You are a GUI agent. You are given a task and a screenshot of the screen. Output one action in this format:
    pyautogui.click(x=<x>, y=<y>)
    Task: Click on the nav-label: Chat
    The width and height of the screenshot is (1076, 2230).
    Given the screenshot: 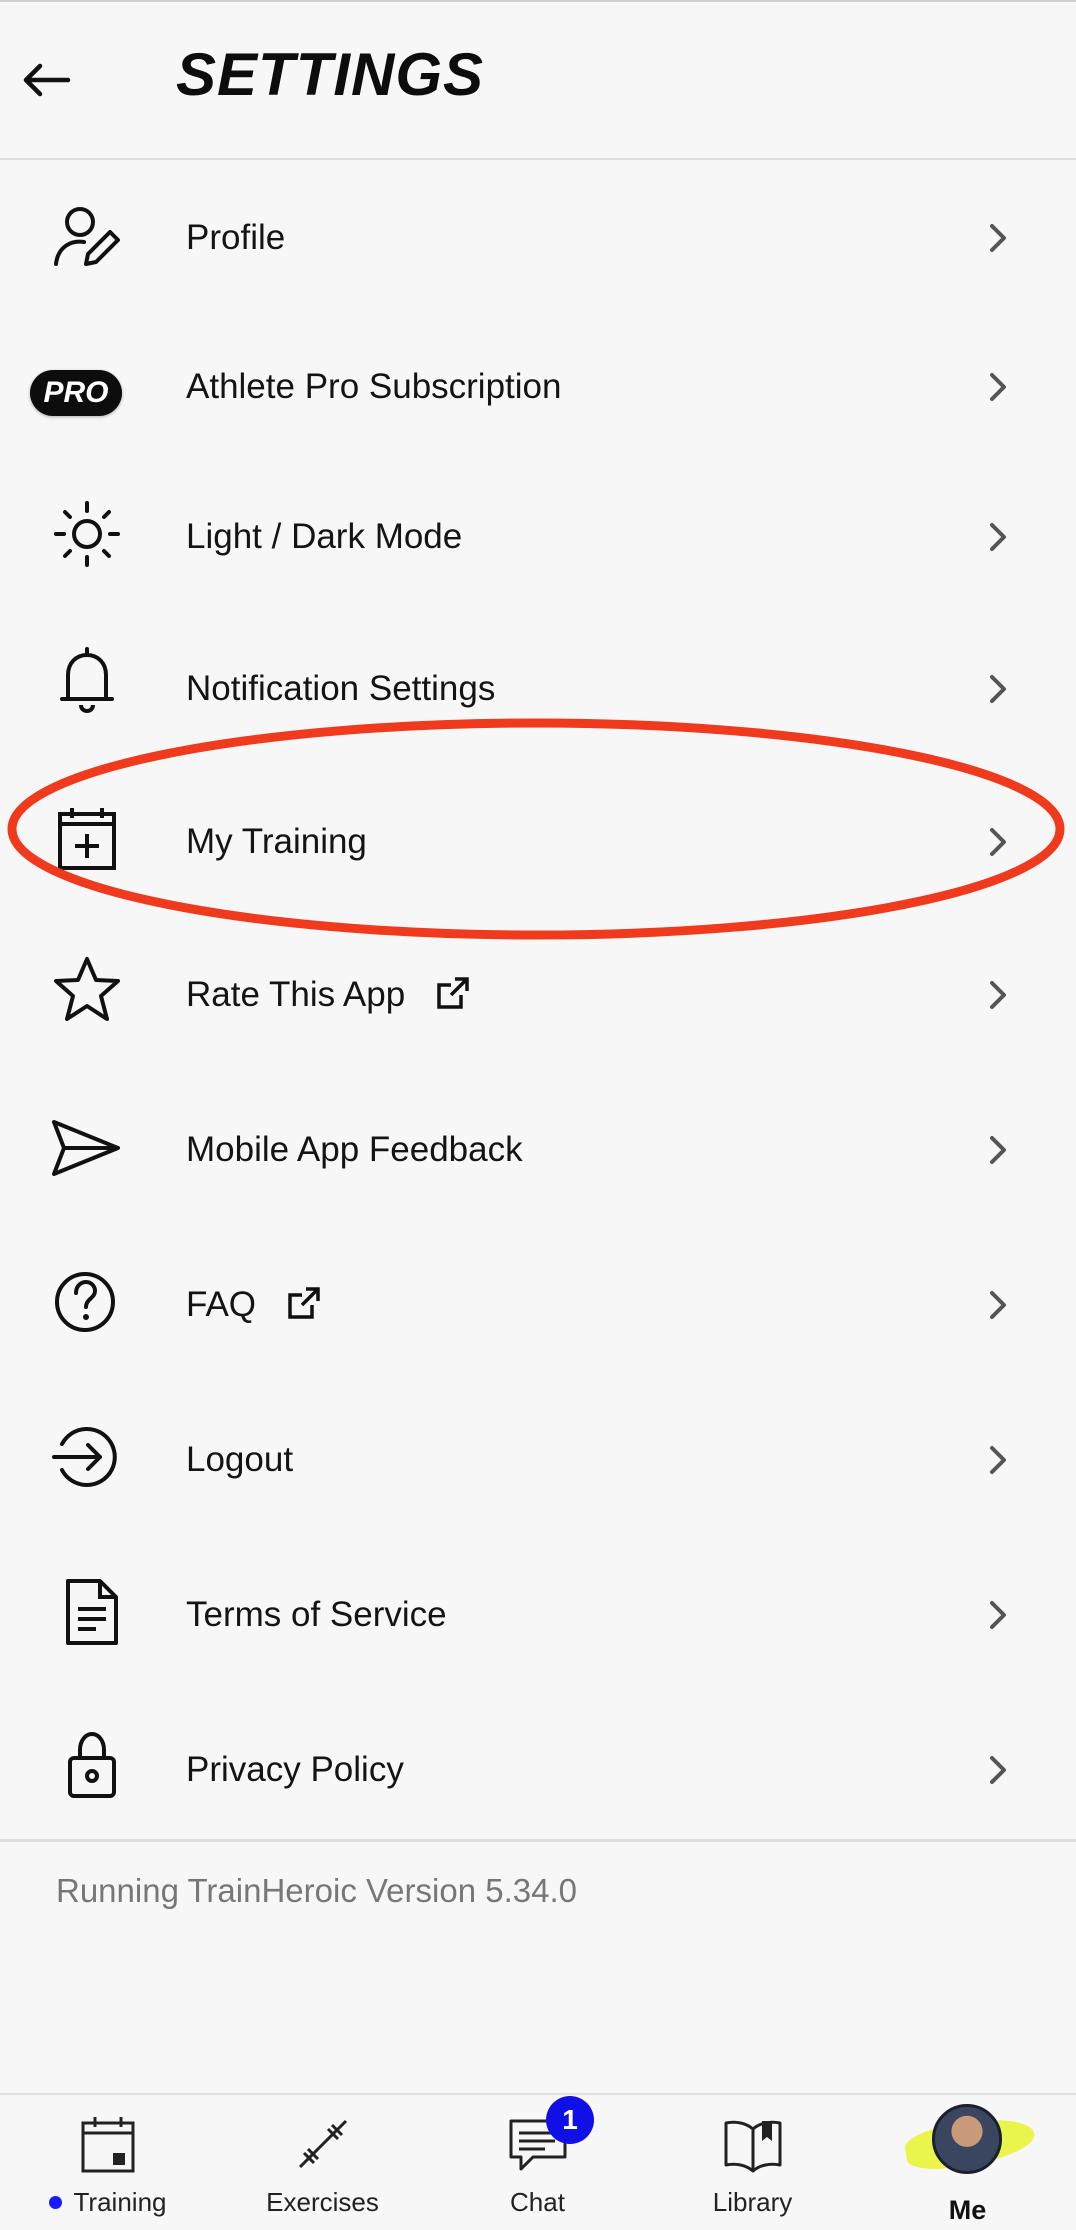 What is the action you would take?
    pyautogui.click(x=537, y=2202)
    